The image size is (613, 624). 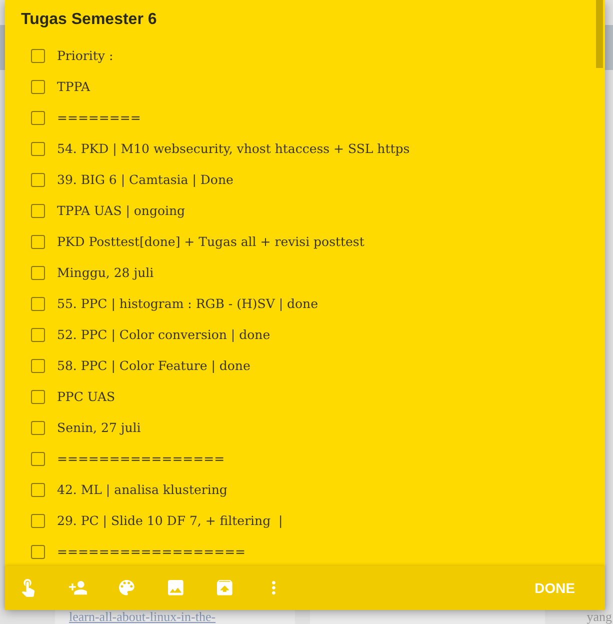 What do you see at coordinates (121, 211) in the screenshot?
I see `list-item-text: TPPA UAS | ongoing` at bounding box center [121, 211].